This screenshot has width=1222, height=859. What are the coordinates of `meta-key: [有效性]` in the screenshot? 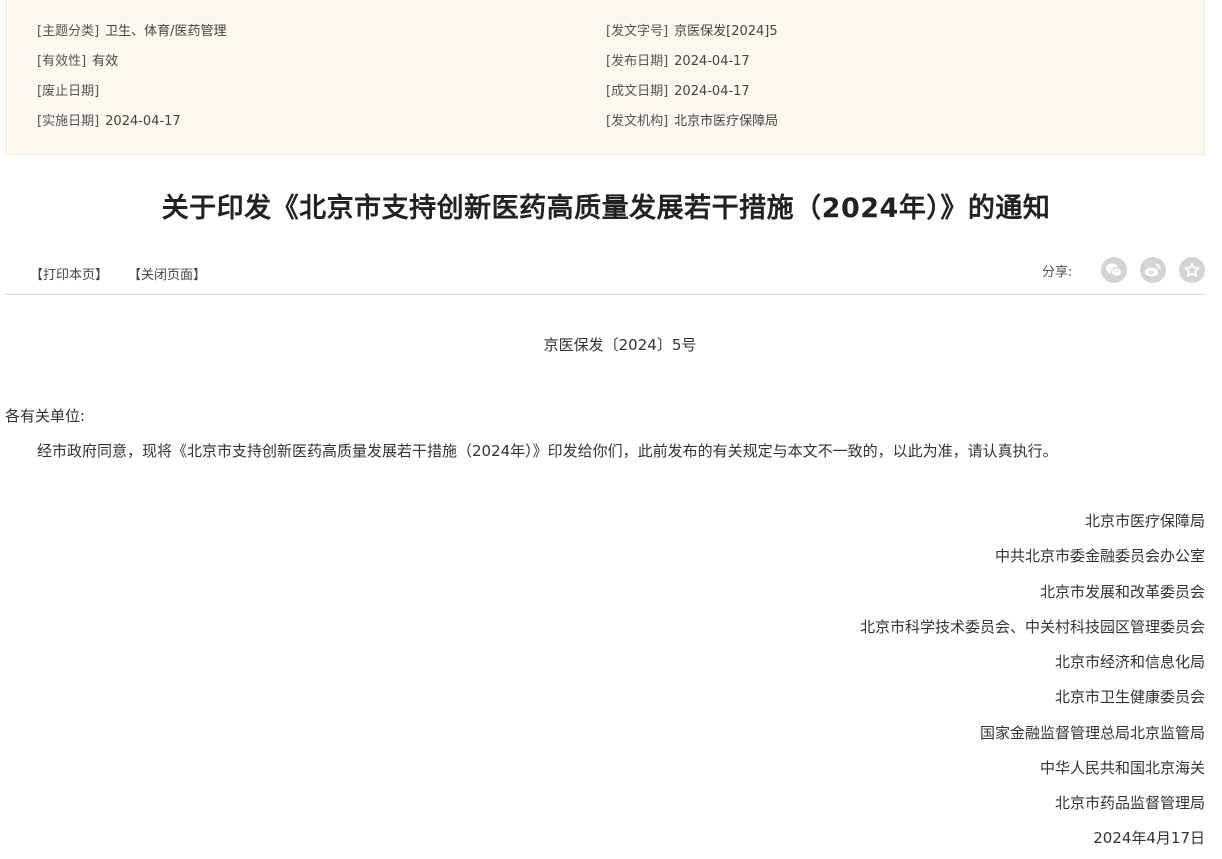 It's located at (62, 61).